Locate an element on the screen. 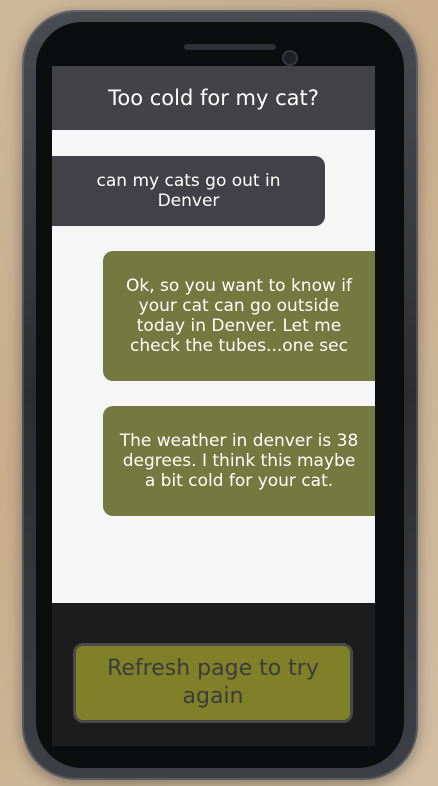  app-header: Too cold for my cat? is located at coordinates (213, 98).